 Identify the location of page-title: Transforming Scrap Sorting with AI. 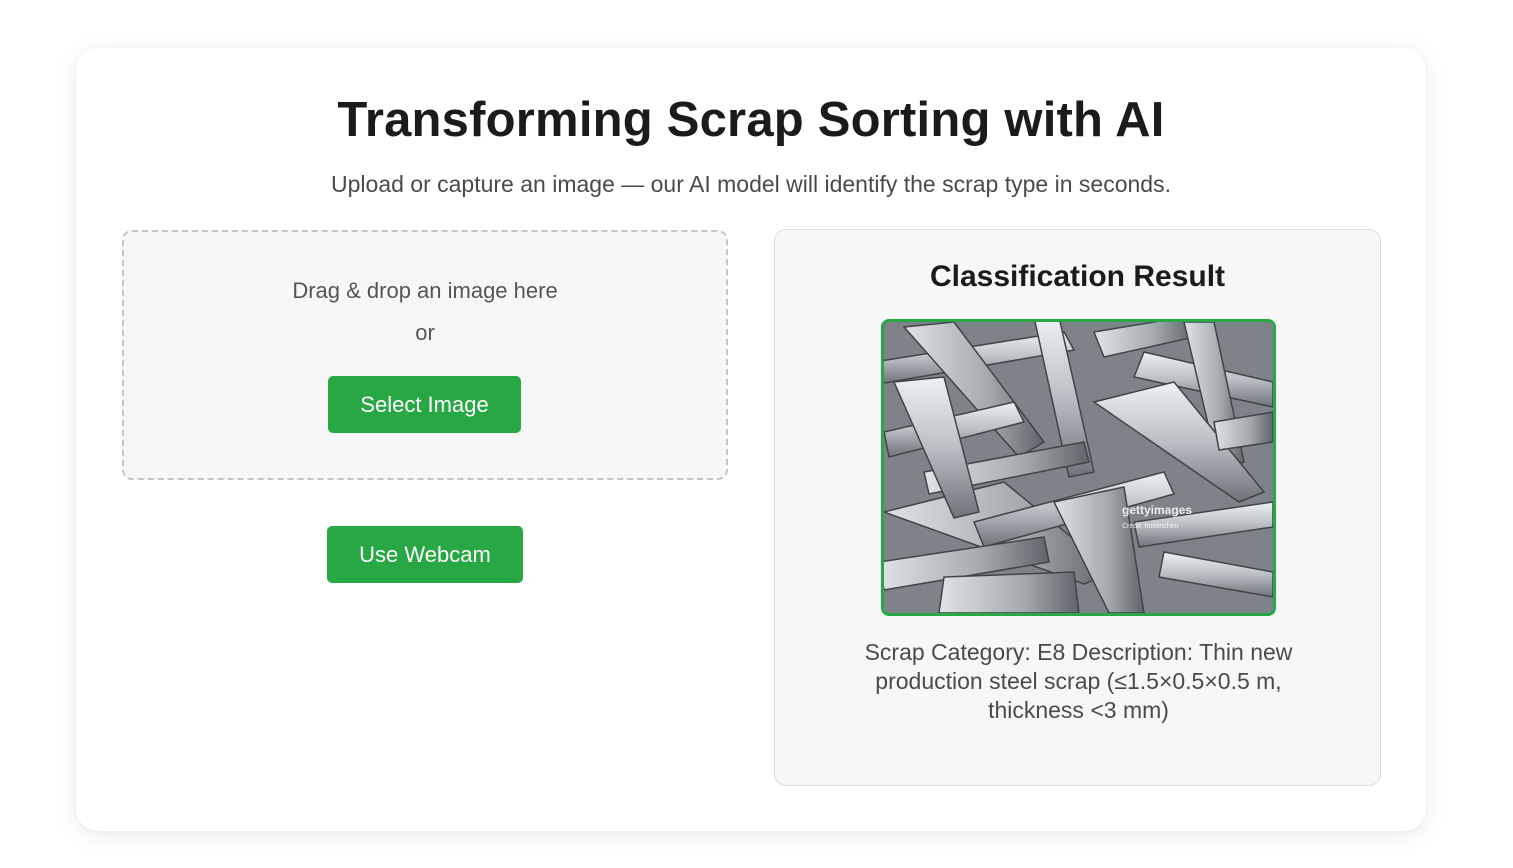
(751, 120).